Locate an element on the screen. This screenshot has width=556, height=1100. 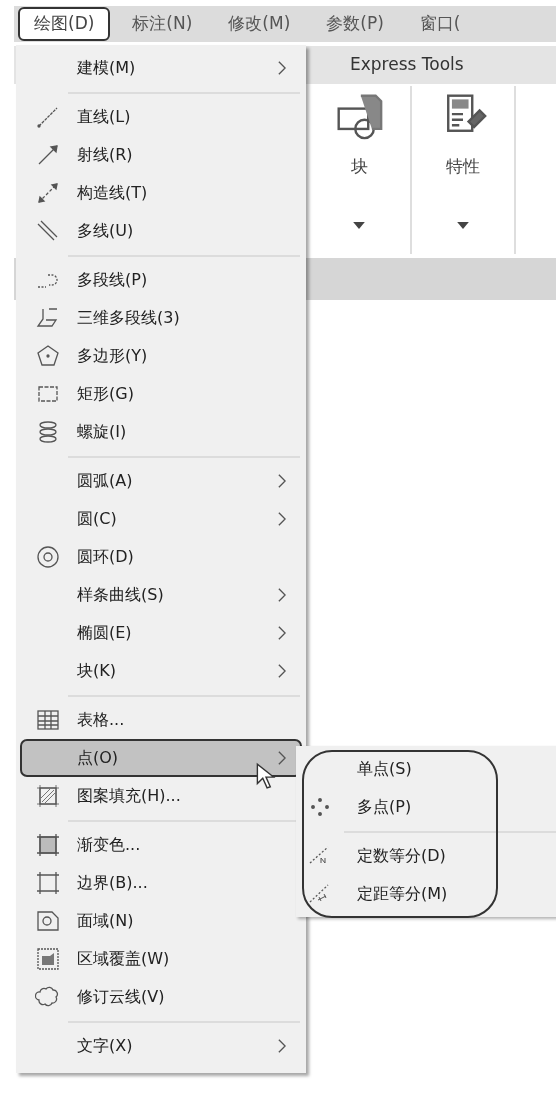
boundary-icon is located at coordinates (48, 883).